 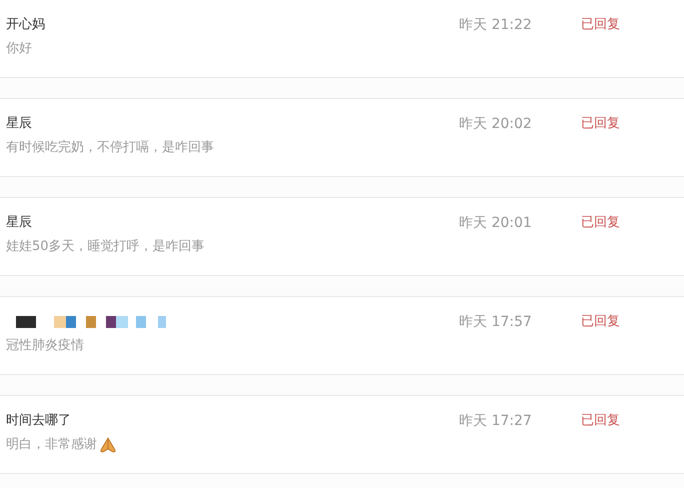 I want to click on message-preview: 冠性肺炎疫情, so click(x=45, y=346).